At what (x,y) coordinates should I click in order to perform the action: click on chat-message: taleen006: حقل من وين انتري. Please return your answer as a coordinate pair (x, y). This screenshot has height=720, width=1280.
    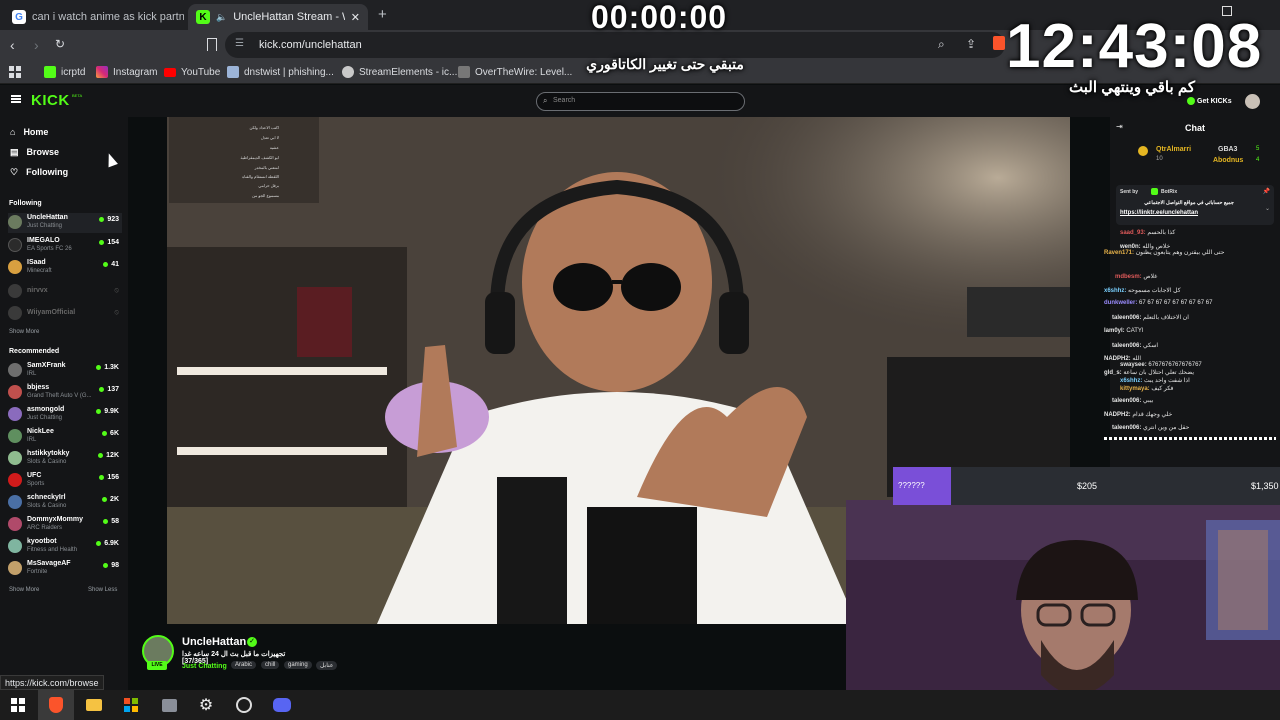
    Looking at the image, I should click on (1151, 428).